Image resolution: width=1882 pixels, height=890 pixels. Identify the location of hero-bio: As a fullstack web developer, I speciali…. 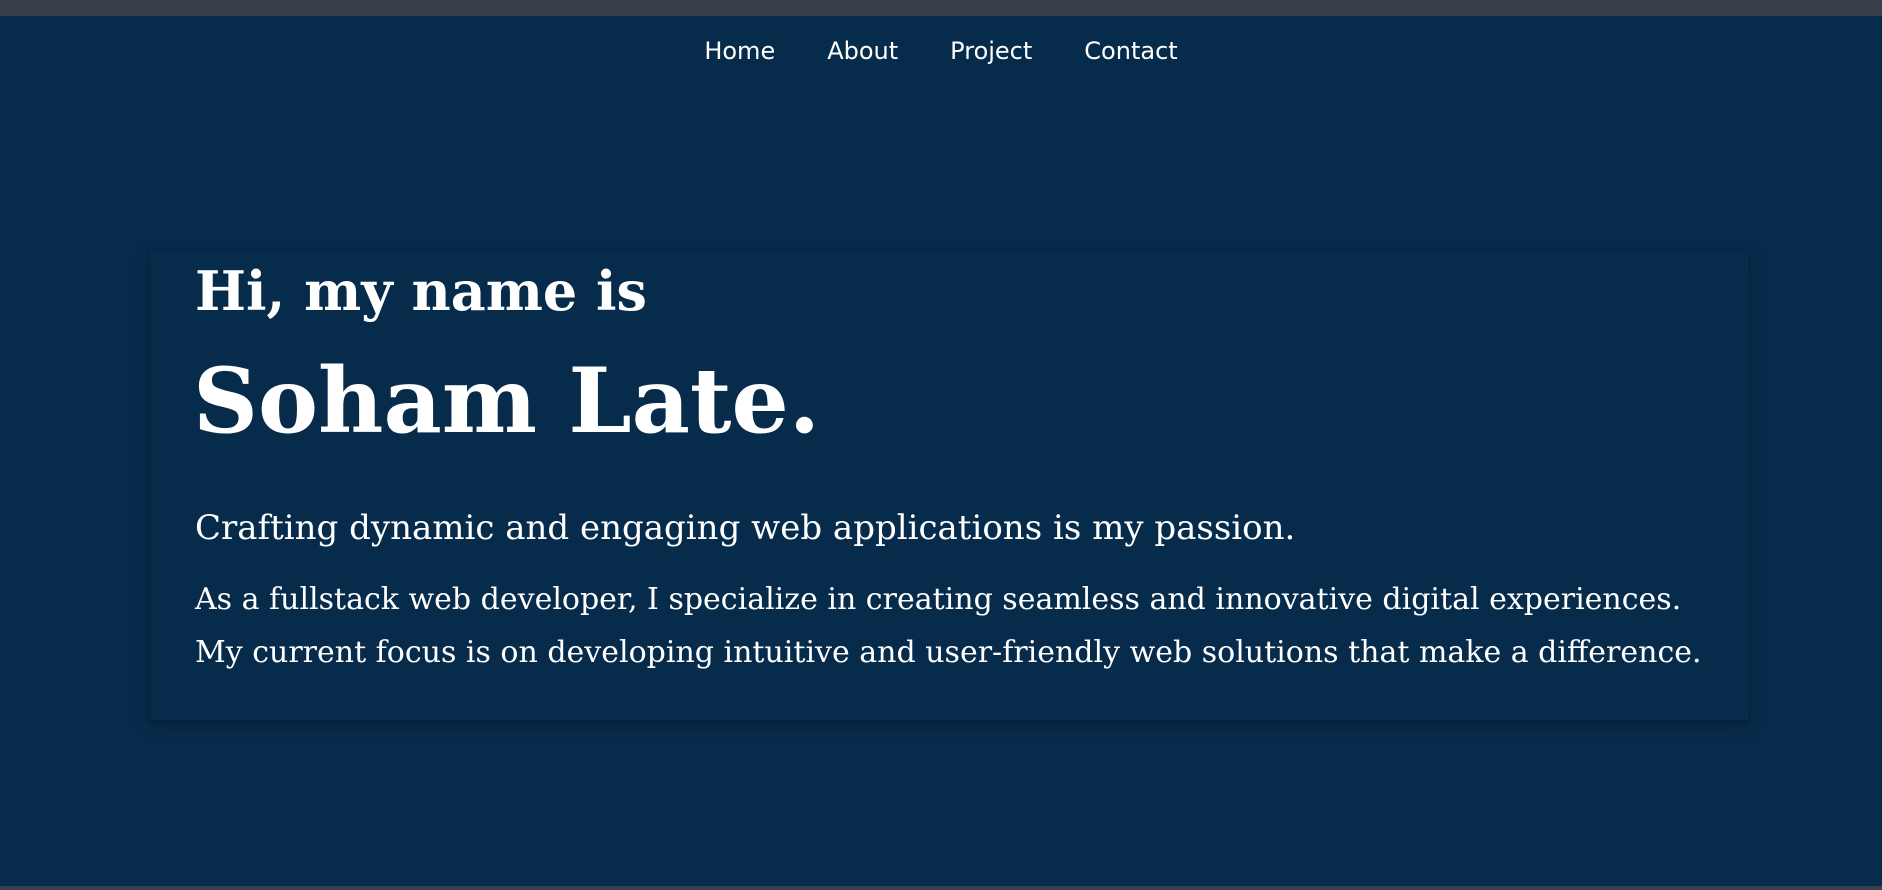
(948, 626).